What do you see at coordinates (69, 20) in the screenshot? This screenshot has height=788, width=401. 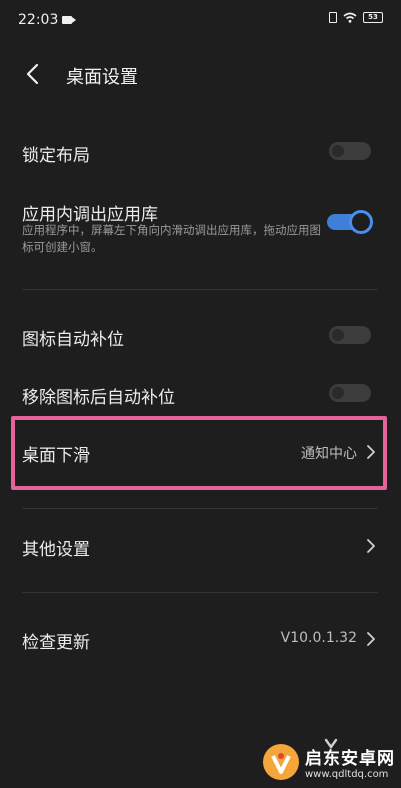 I see `video-recording-icon` at bounding box center [69, 20].